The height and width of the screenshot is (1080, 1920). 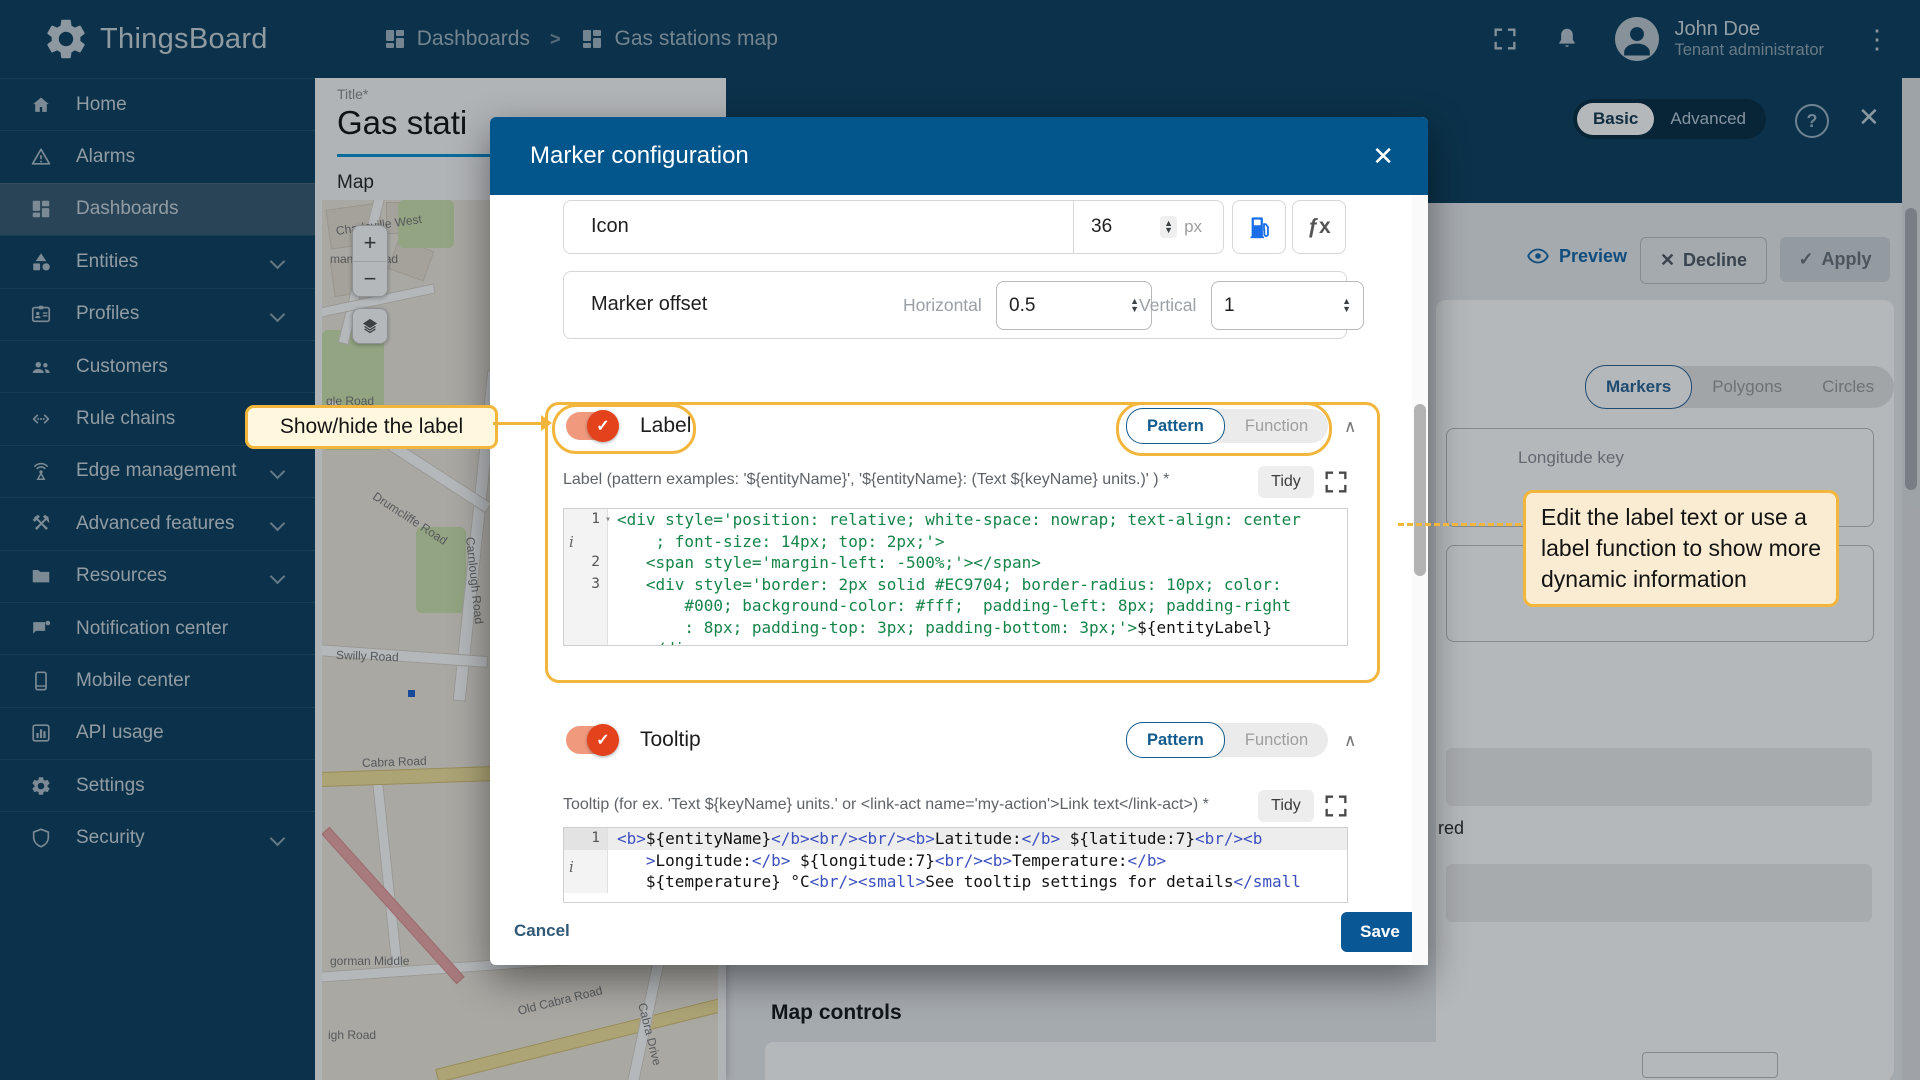 What do you see at coordinates (1336, 806) in the screenshot?
I see `tooltip-fullscreen-icon` at bounding box center [1336, 806].